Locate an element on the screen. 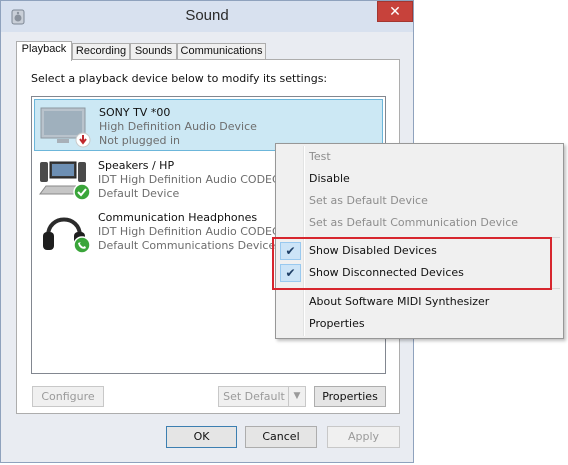 The image size is (568, 465). device-status: Not plugged in is located at coordinates (140, 140).